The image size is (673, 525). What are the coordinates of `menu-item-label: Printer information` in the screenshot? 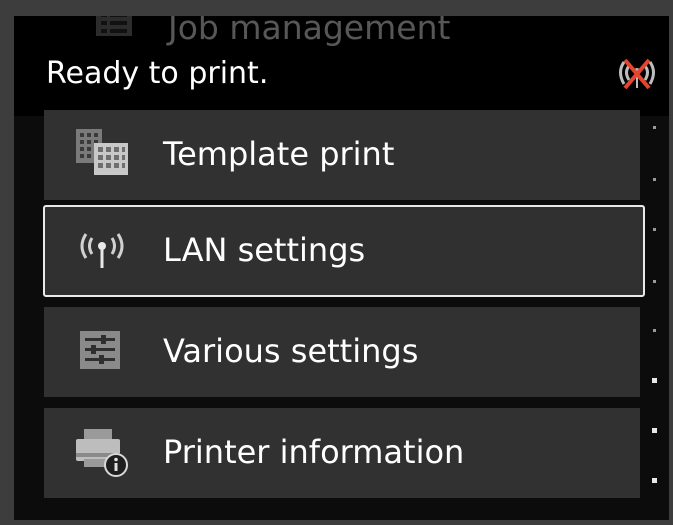 It's located at (314, 452).